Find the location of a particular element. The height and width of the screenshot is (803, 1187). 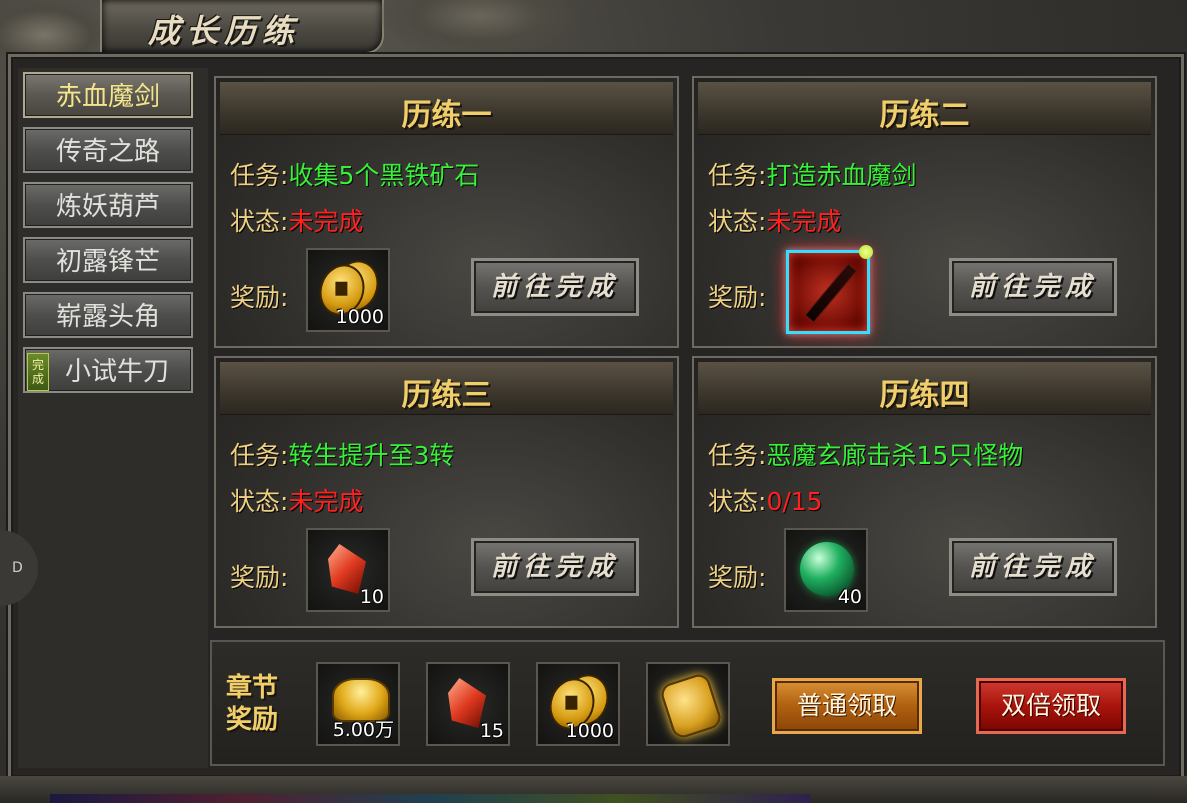

task-row: 任务:转生提升至3转 is located at coordinates (342, 454).